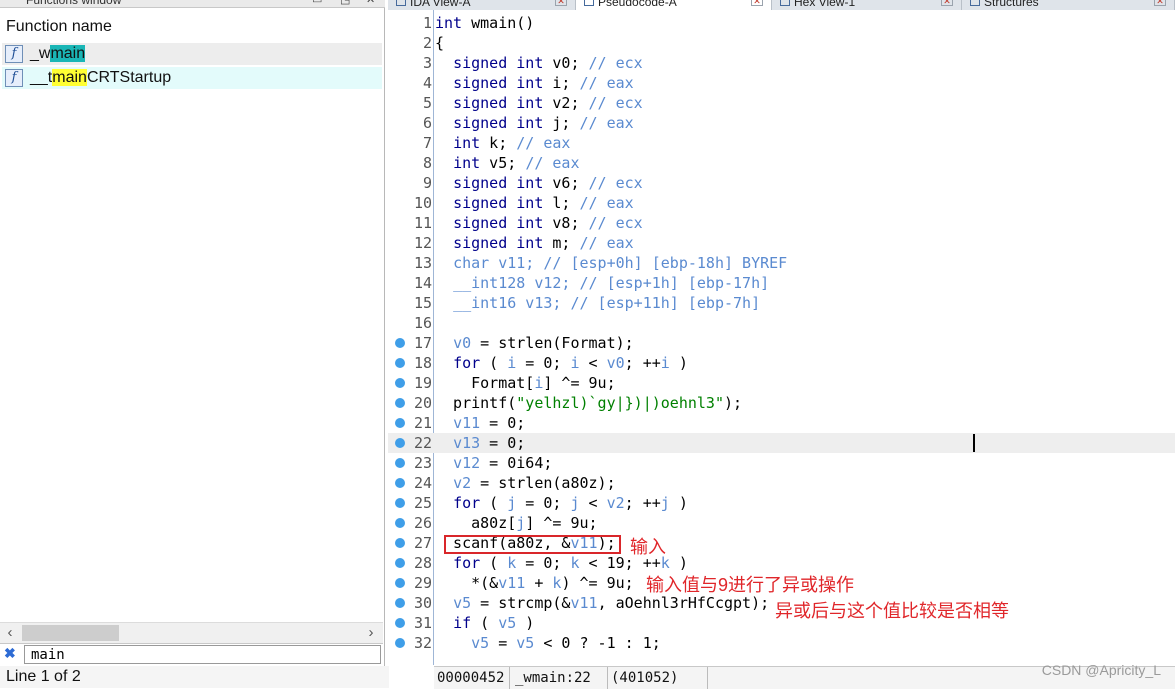 The height and width of the screenshot is (689, 1175). What do you see at coordinates (439, 43) in the screenshot?
I see `code-text: {` at bounding box center [439, 43].